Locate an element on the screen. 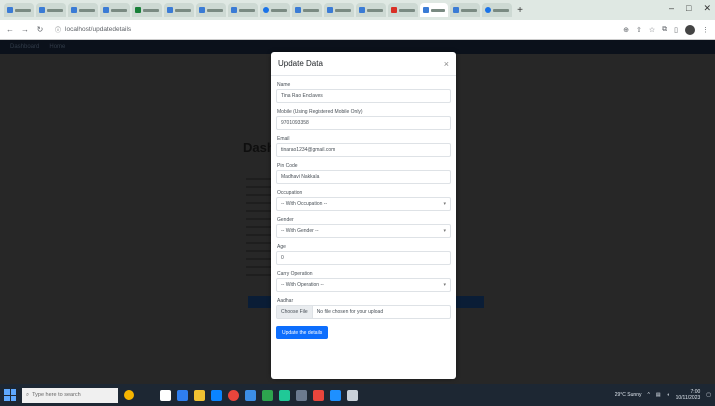  age-input: 0 is located at coordinates (363, 258).